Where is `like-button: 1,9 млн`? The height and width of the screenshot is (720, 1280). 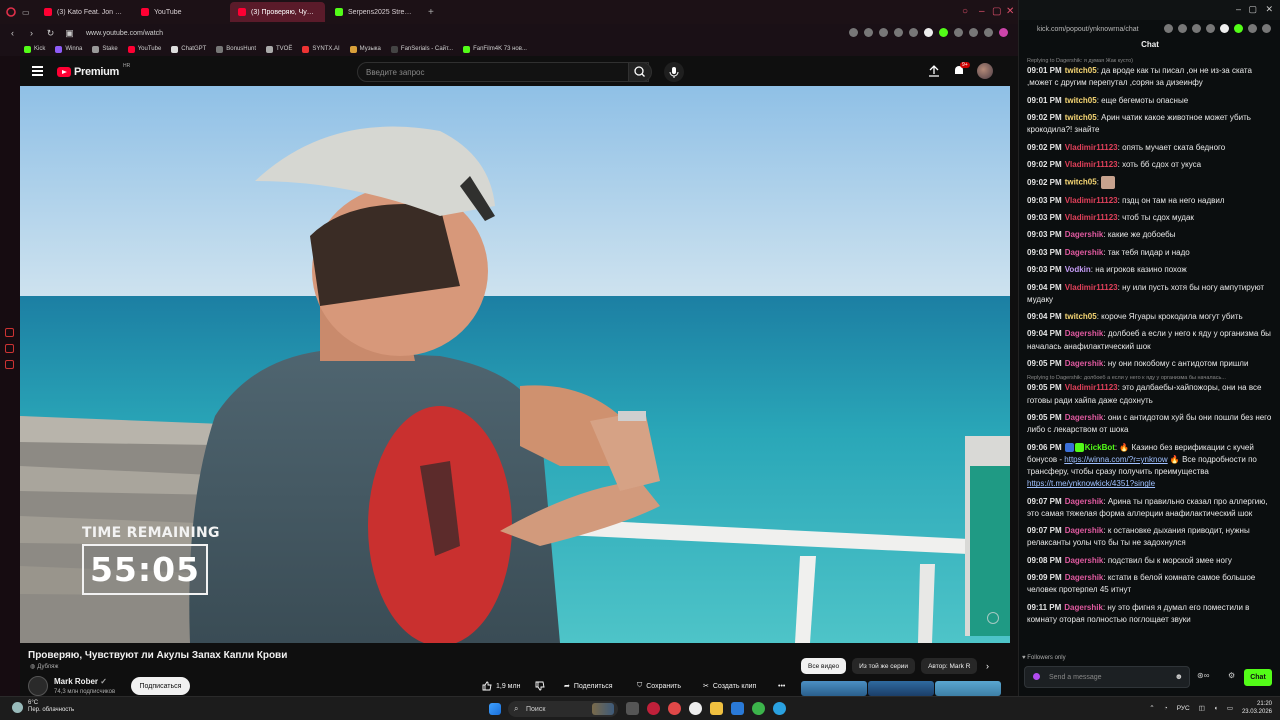 like-button: 1,9 млн is located at coordinates (501, 686).